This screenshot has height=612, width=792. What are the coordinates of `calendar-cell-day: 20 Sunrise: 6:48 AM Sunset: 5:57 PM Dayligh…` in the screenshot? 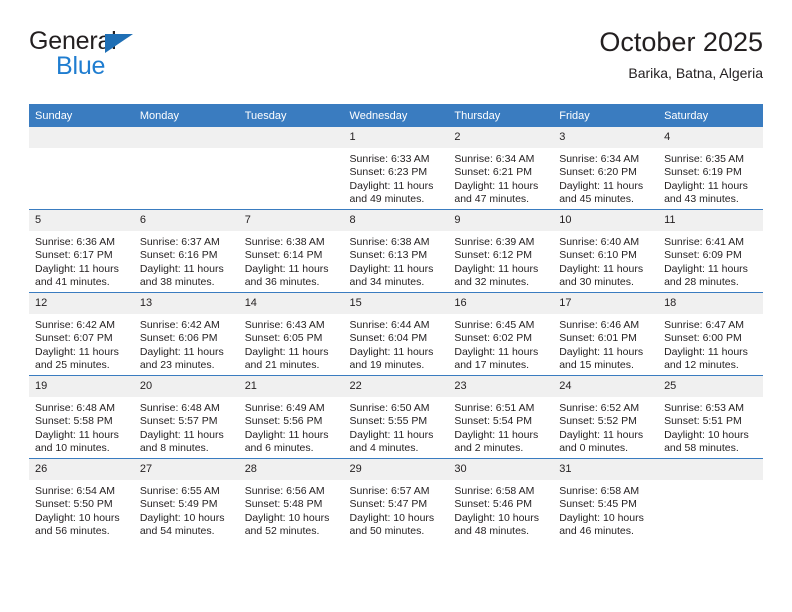 It's located at (186, 417).